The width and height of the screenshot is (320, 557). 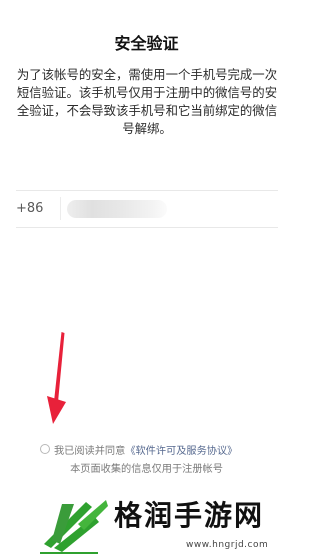 I want to click on phone-number-input, so click(x=117, y=209).